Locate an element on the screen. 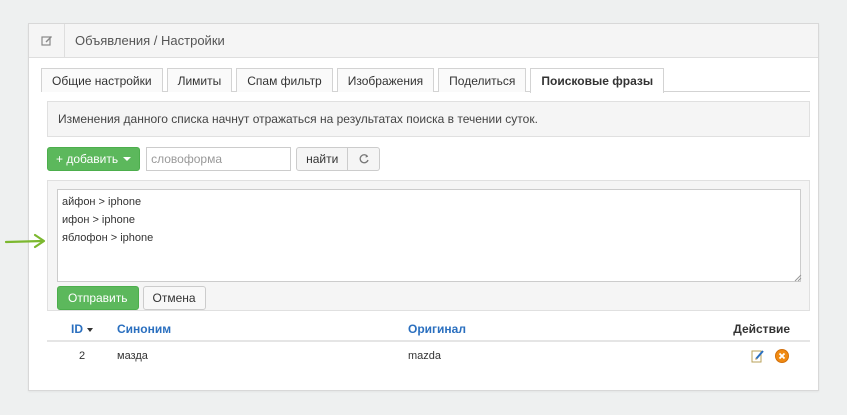  sort-synonym-link: Синоним is located at coordinates (144, 329).